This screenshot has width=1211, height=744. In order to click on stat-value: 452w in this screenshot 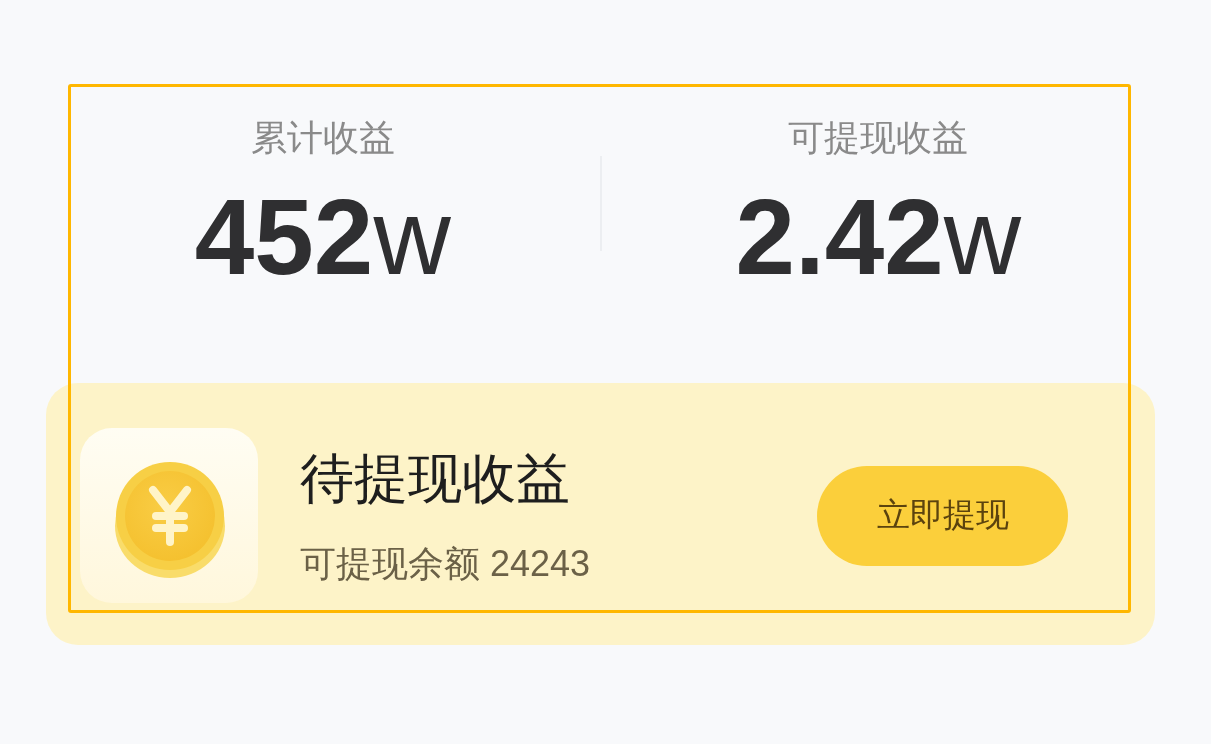, I will do `click(322, 238)`.